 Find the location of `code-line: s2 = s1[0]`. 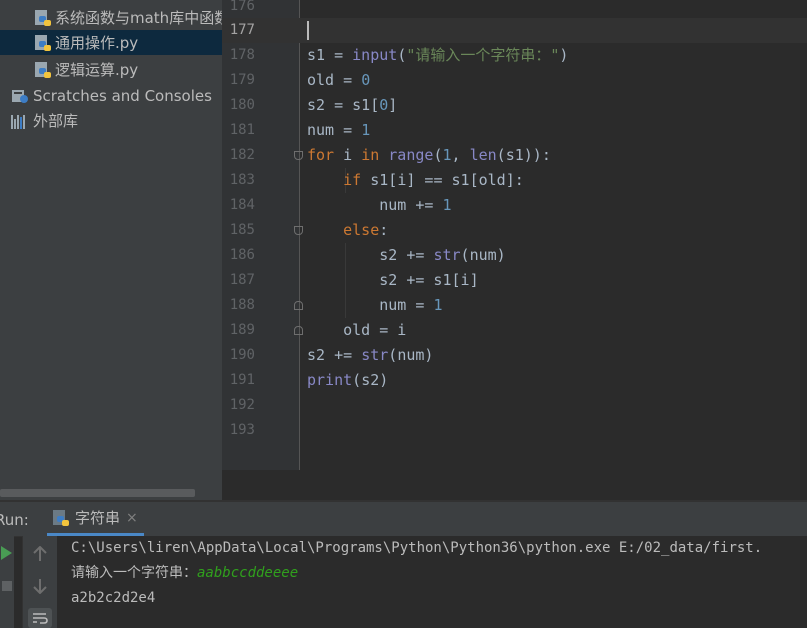

code-line: s2 = s1[0] is located at coordinates (352, 105).